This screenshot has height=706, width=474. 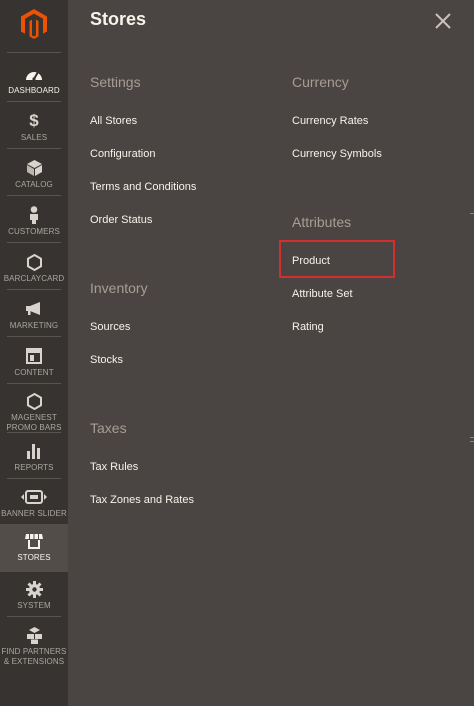 What do you see at coordinates (34, 168) in the screenshot?
I see `cube-icon` at bounding box center [34, 168].